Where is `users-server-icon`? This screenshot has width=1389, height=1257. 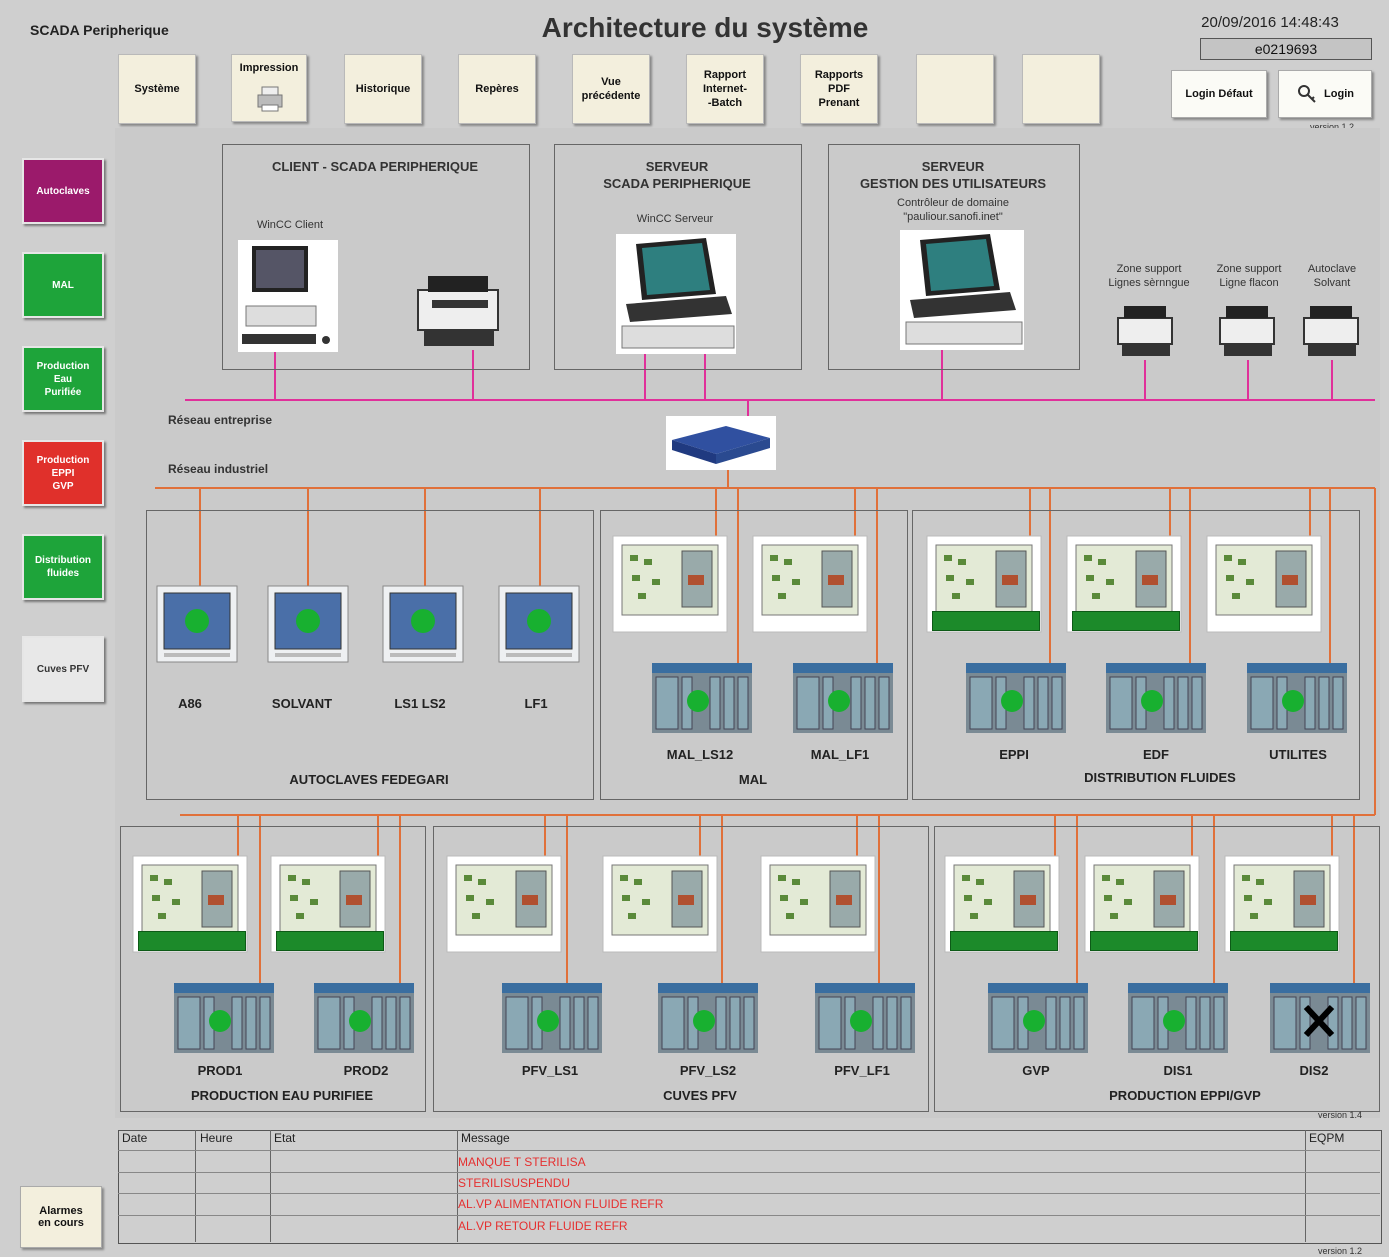 users-server-icon is located at coordinates (962, 290).